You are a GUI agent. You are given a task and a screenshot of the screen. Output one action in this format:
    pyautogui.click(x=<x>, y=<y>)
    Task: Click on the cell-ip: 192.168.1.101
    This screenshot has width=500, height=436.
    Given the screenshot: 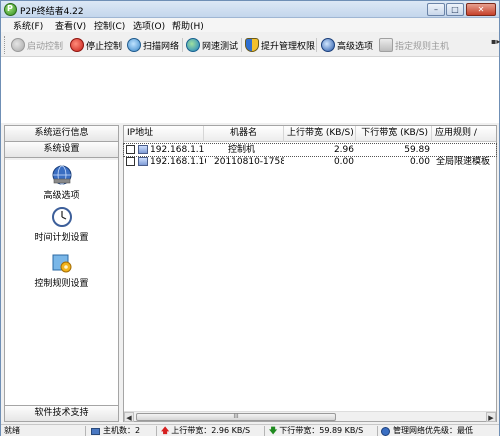 What is the action you would take?
    pyautogui.click(x=178, y=162)
    